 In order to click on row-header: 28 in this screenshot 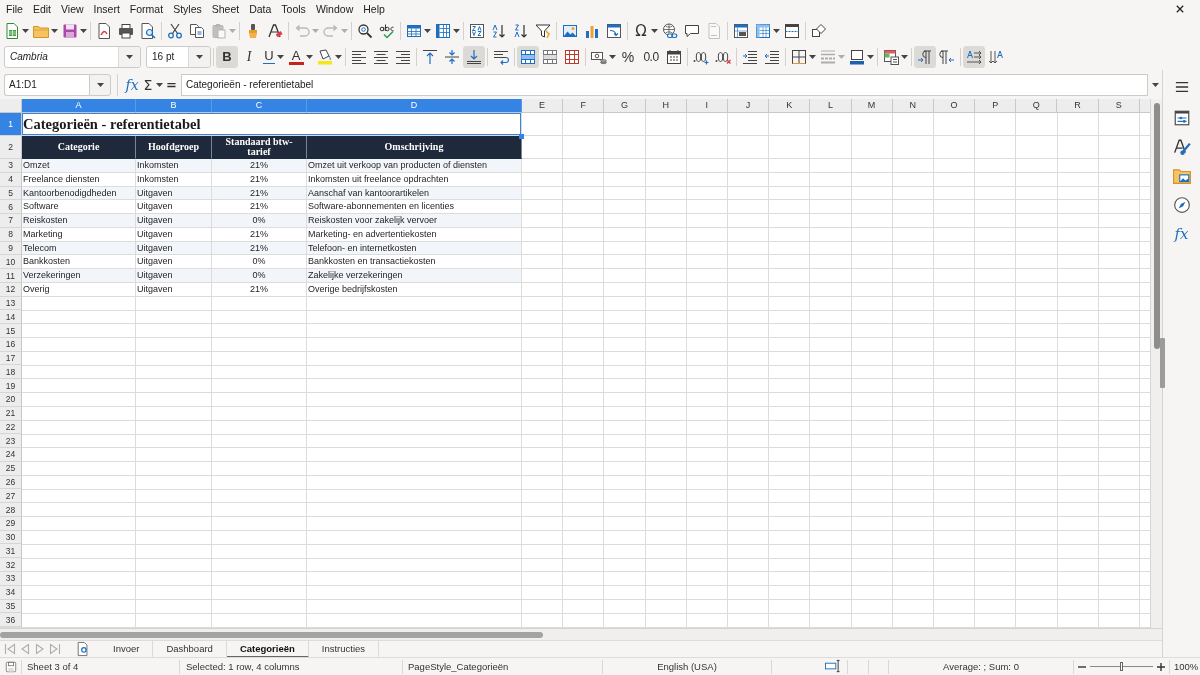, I will do `click(11, 510)`.